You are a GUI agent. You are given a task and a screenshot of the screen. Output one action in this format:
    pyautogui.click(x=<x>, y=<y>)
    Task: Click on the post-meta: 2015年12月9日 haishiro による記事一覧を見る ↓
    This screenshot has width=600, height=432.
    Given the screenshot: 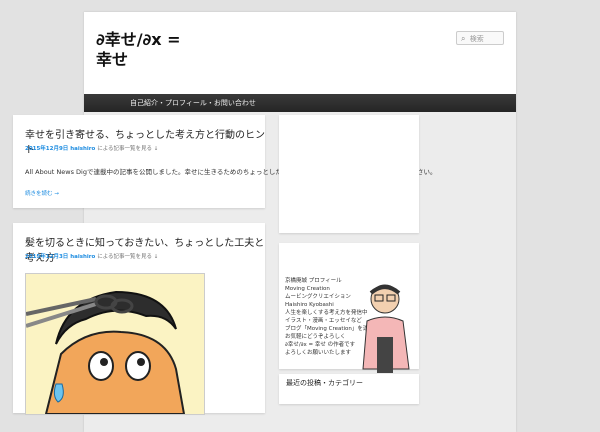 What is the action you would take?
    pyautogui.click(x=91, y=148)
    